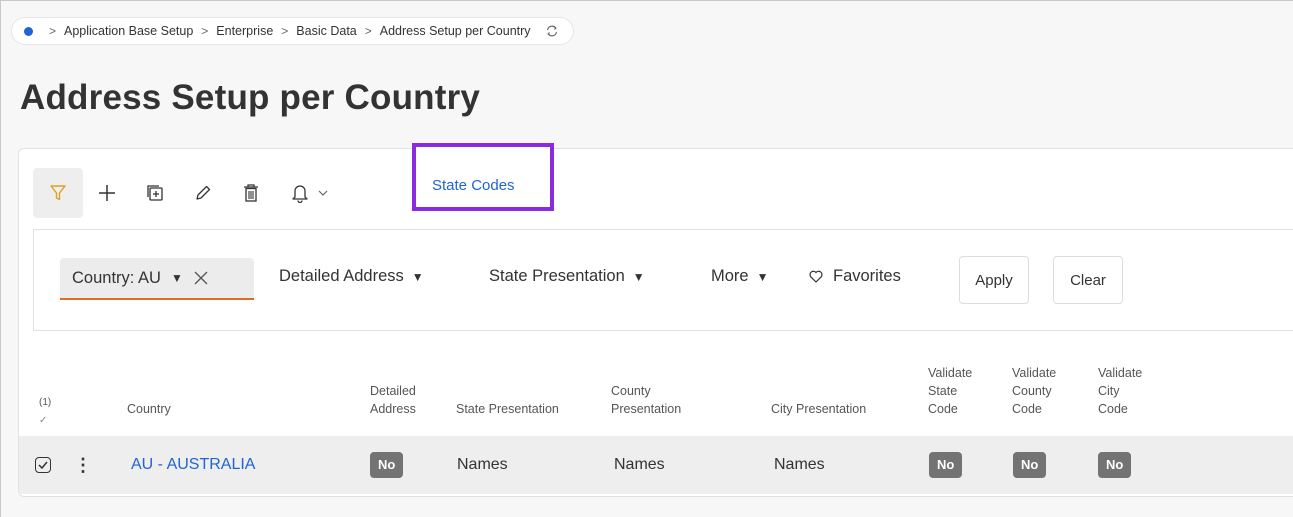  Describe the element at coordinates (507, 409) in the screenshot. I see `col-state-presentation: State Presentation` at that location.